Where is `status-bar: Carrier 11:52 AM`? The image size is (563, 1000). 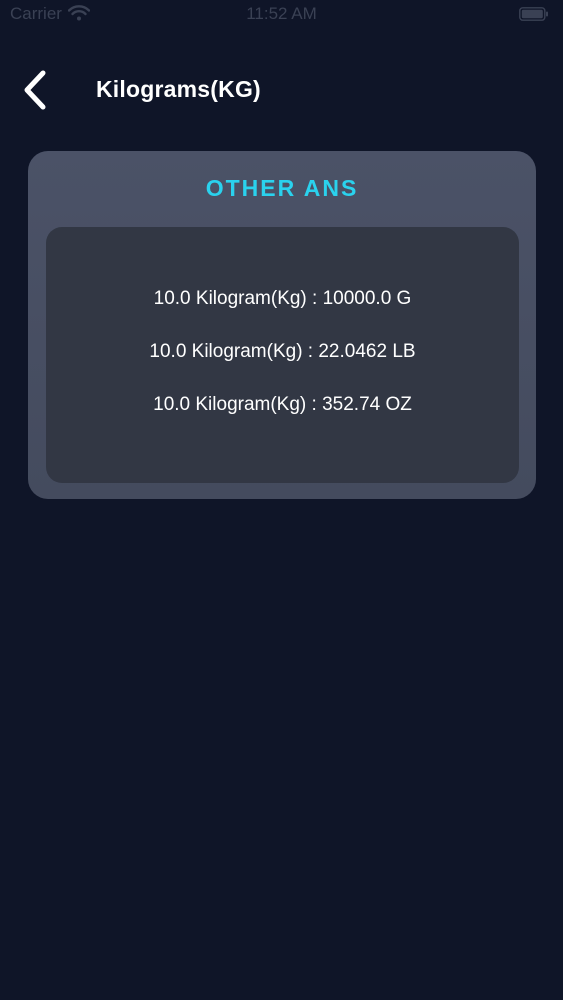
status-bar: Carrier 11:52 AM is located at coordinates (281, 15).